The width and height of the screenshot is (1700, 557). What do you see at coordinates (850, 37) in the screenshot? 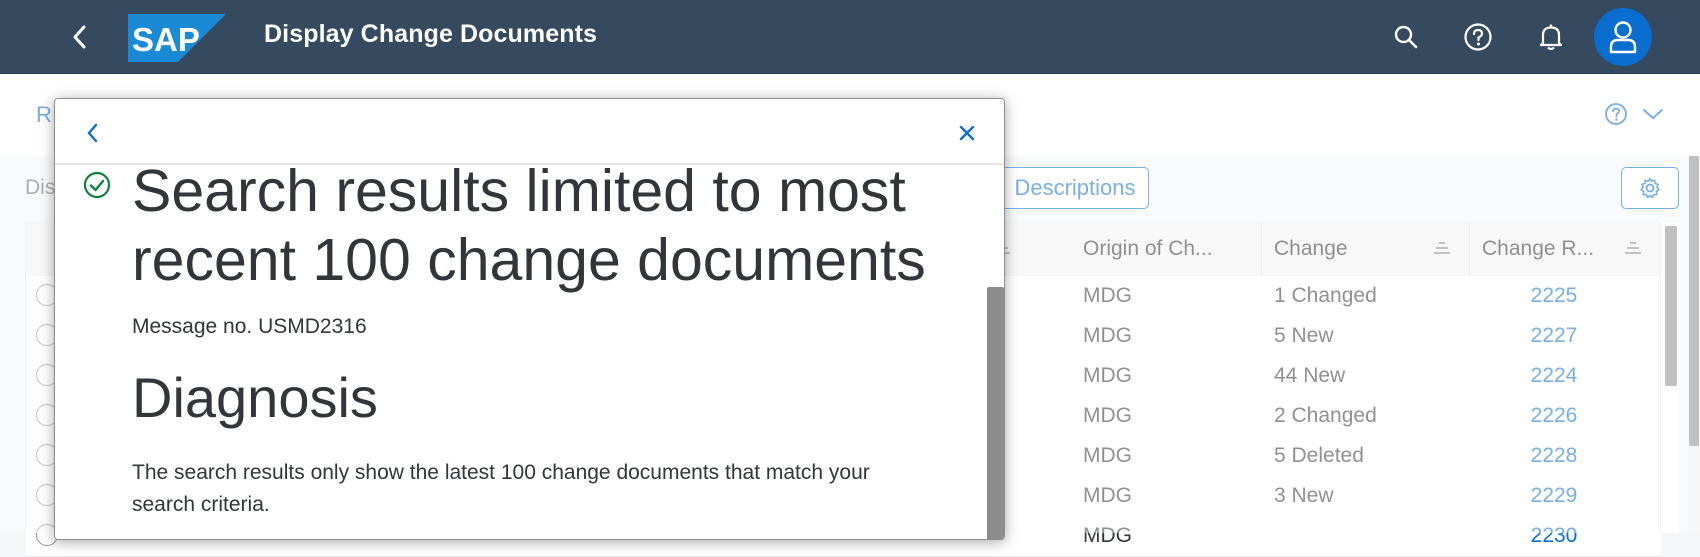
I see `shell-bar: SAP Display Change Documents` at bounding box center [850, 37].